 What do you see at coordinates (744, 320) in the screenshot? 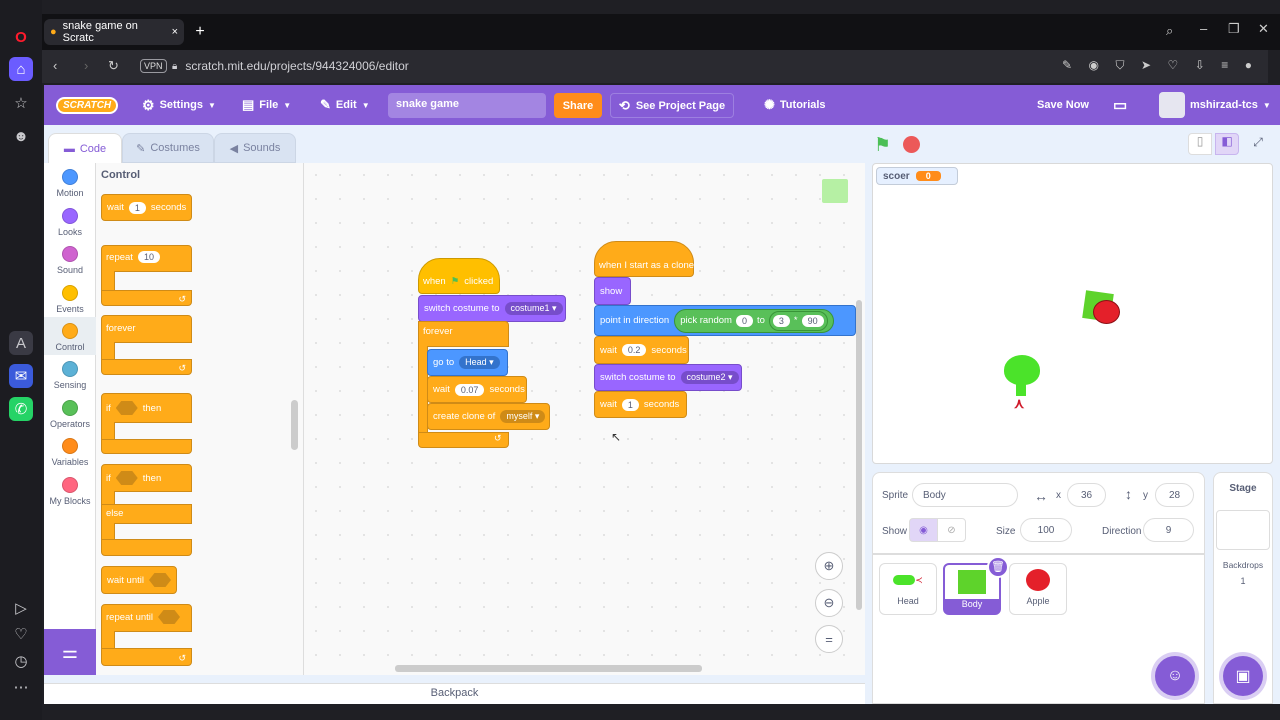
I see `random-from-input: 0` at bounding box center [744, 320].